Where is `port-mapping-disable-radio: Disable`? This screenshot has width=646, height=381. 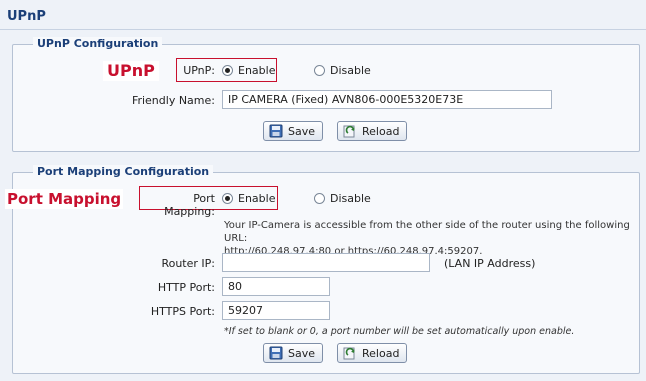 port-mapping-disable-radio: Disable is located at coordinates (342, 198).